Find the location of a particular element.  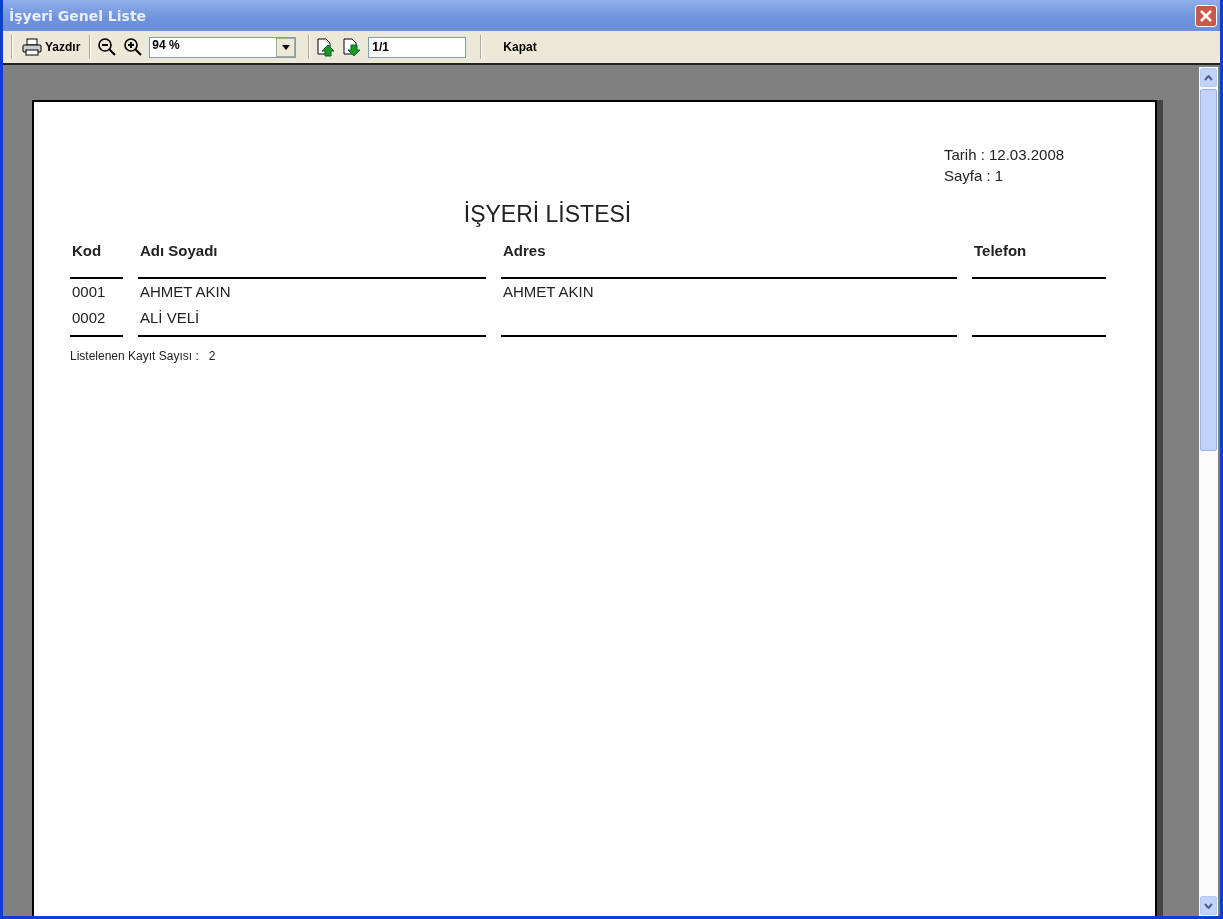

page-number: Sayfa : 1 is located at coordinates (974, 175).